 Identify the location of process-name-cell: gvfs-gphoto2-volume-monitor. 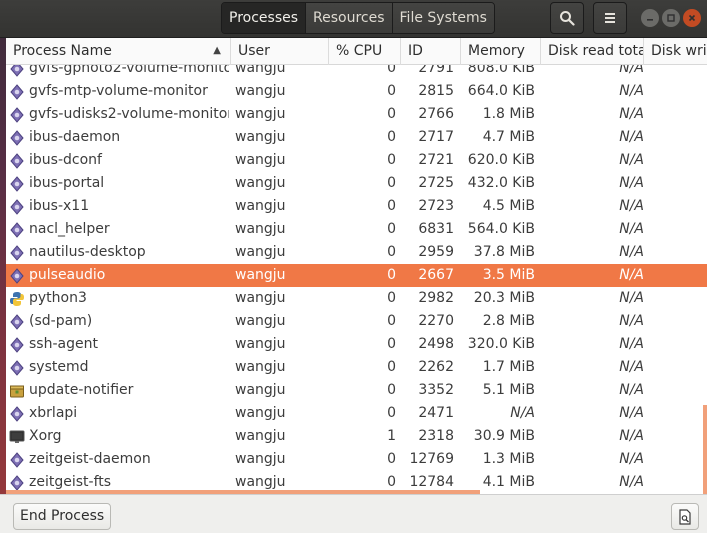
(117, 72).